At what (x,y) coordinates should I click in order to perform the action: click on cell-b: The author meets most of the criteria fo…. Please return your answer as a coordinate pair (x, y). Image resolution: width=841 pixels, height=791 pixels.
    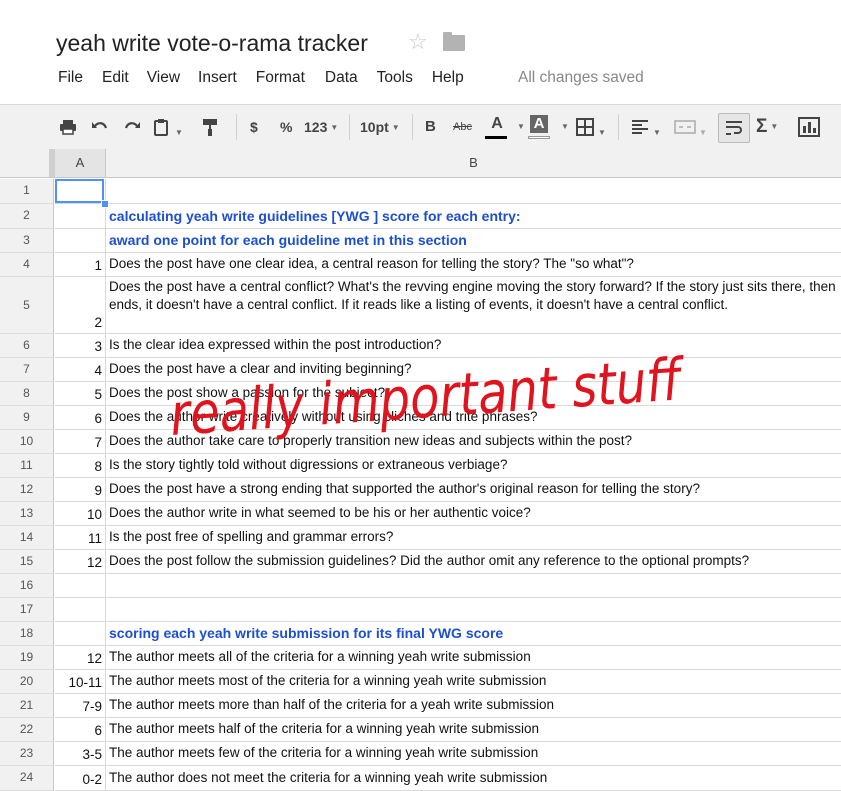
    Looking at the image, I should click on (473, 682).